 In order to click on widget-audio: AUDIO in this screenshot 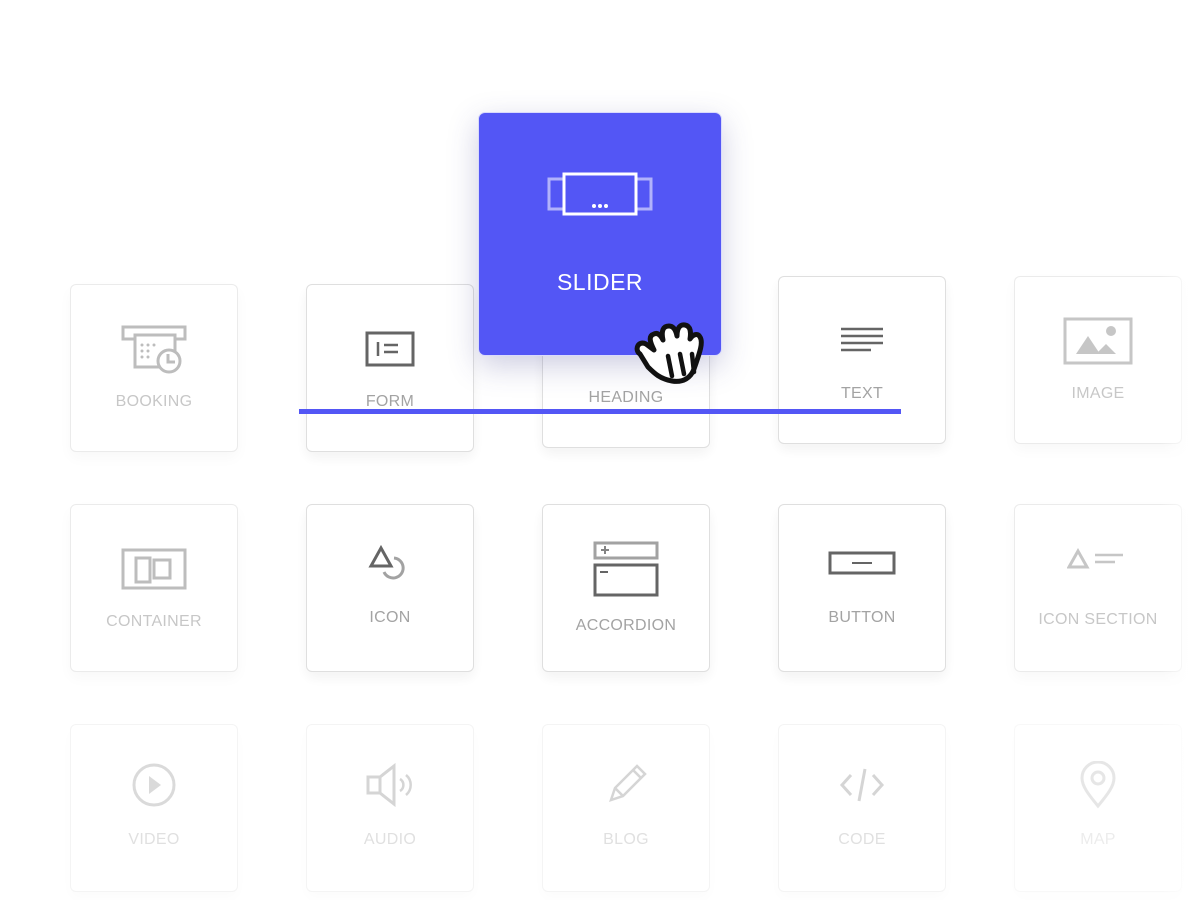, I will do `click(390, 808)`.